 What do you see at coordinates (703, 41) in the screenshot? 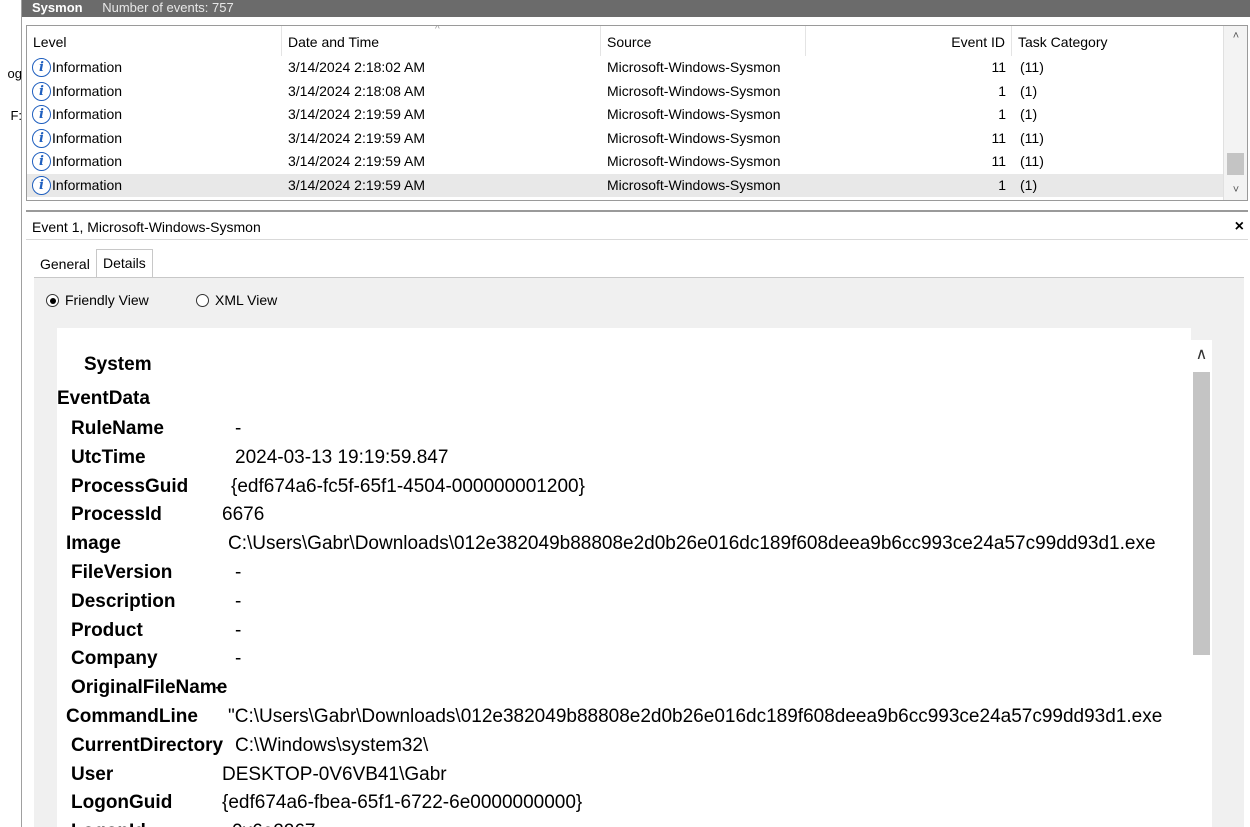
I see `column-header-source: Source` at bounding box center [703, 41].